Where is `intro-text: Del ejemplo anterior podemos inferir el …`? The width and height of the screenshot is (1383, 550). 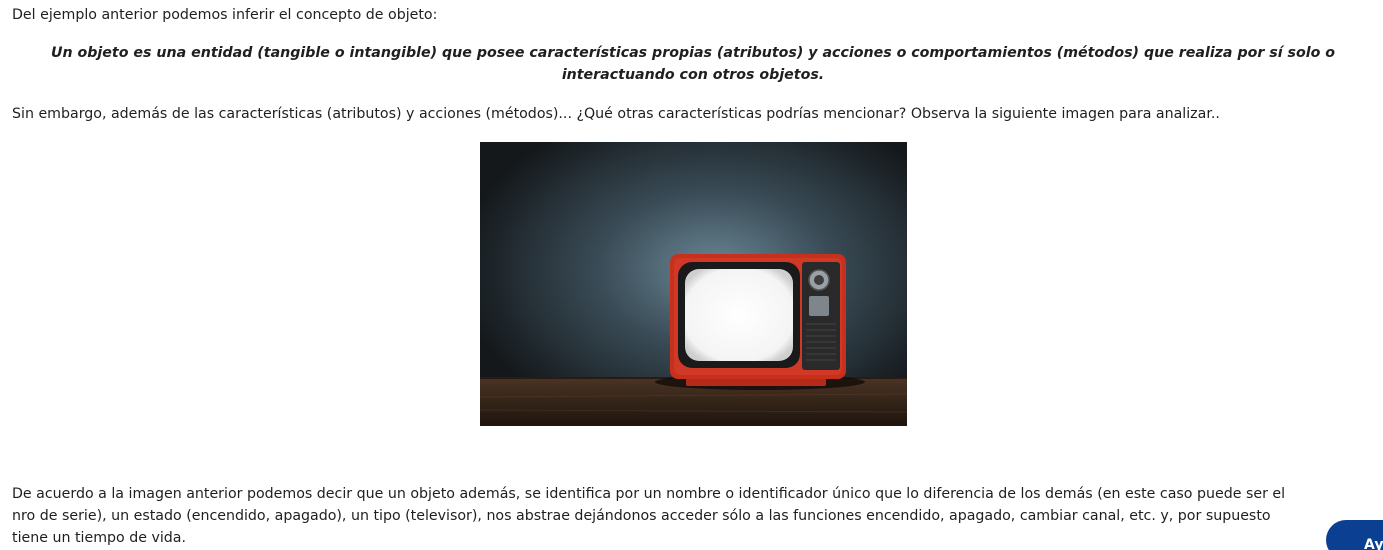 intro-text: Del ejemplo anterior podemos inferir el … is located at coordinates (225, 15).